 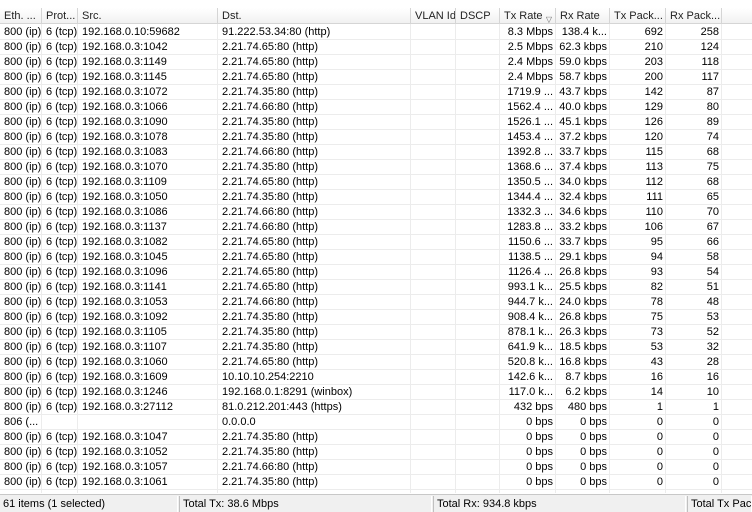 What do you see at coordinates (583, 212) in the screenshot?
I see `cell-rx-rate: 34.6 kbps` at bounding box center [583, 212].